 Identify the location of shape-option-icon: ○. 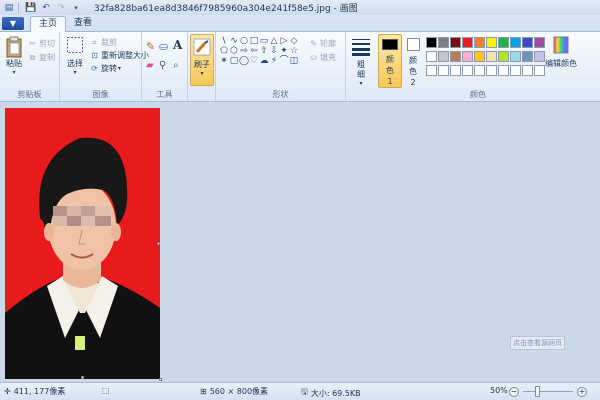
(244, 41).